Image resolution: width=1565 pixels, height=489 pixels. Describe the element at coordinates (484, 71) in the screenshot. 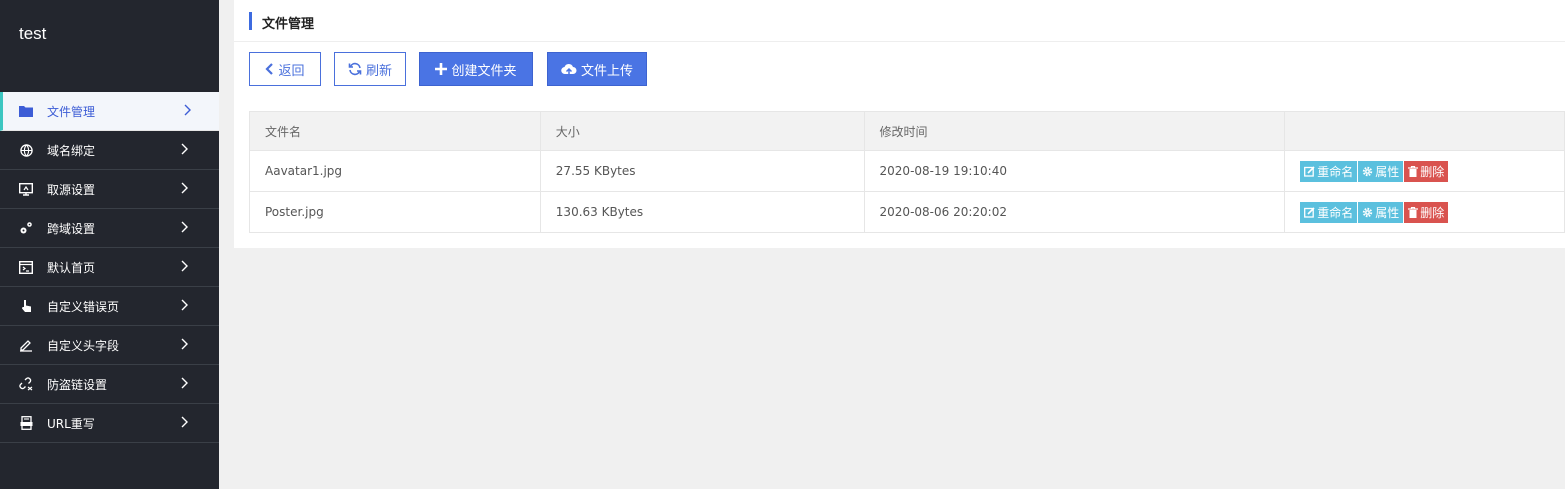

I see `create-folder-button-label: 创建文件夹` at that location.